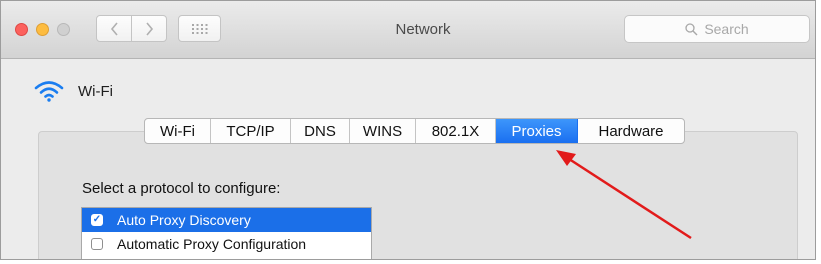 This screenshot has height=264, width=821. Describe the element at coordinates (631, 131) in the screenshot. I see `tab-hardware: Hardware` at that location.